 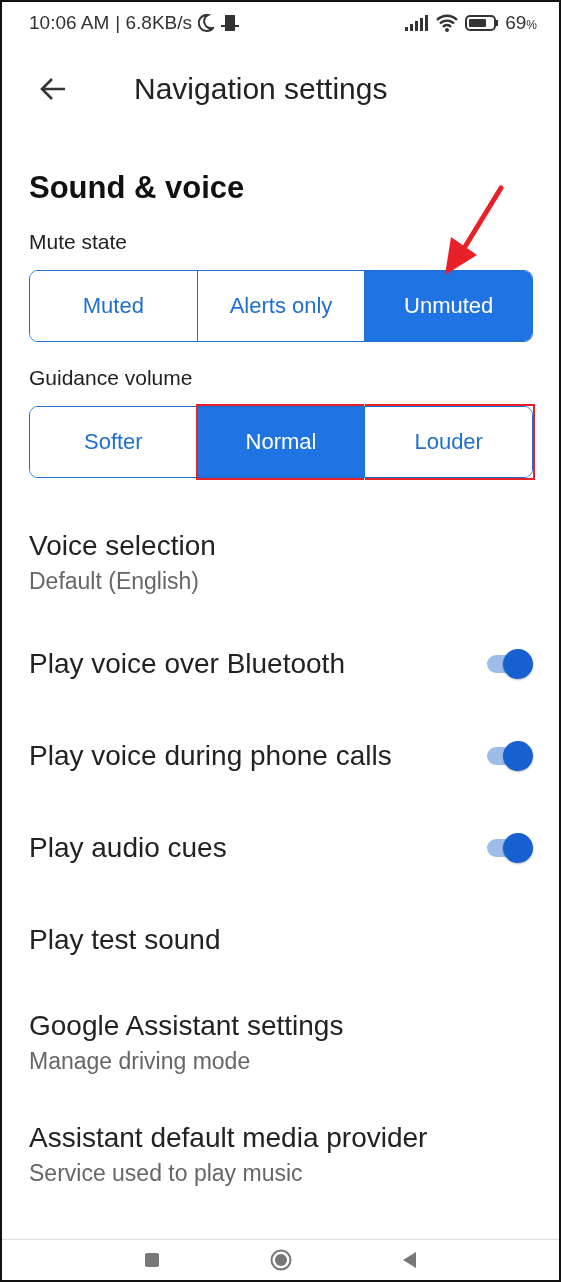 I want to click on setting-title: Assistant default media provider, so click(x=281, y=1137).